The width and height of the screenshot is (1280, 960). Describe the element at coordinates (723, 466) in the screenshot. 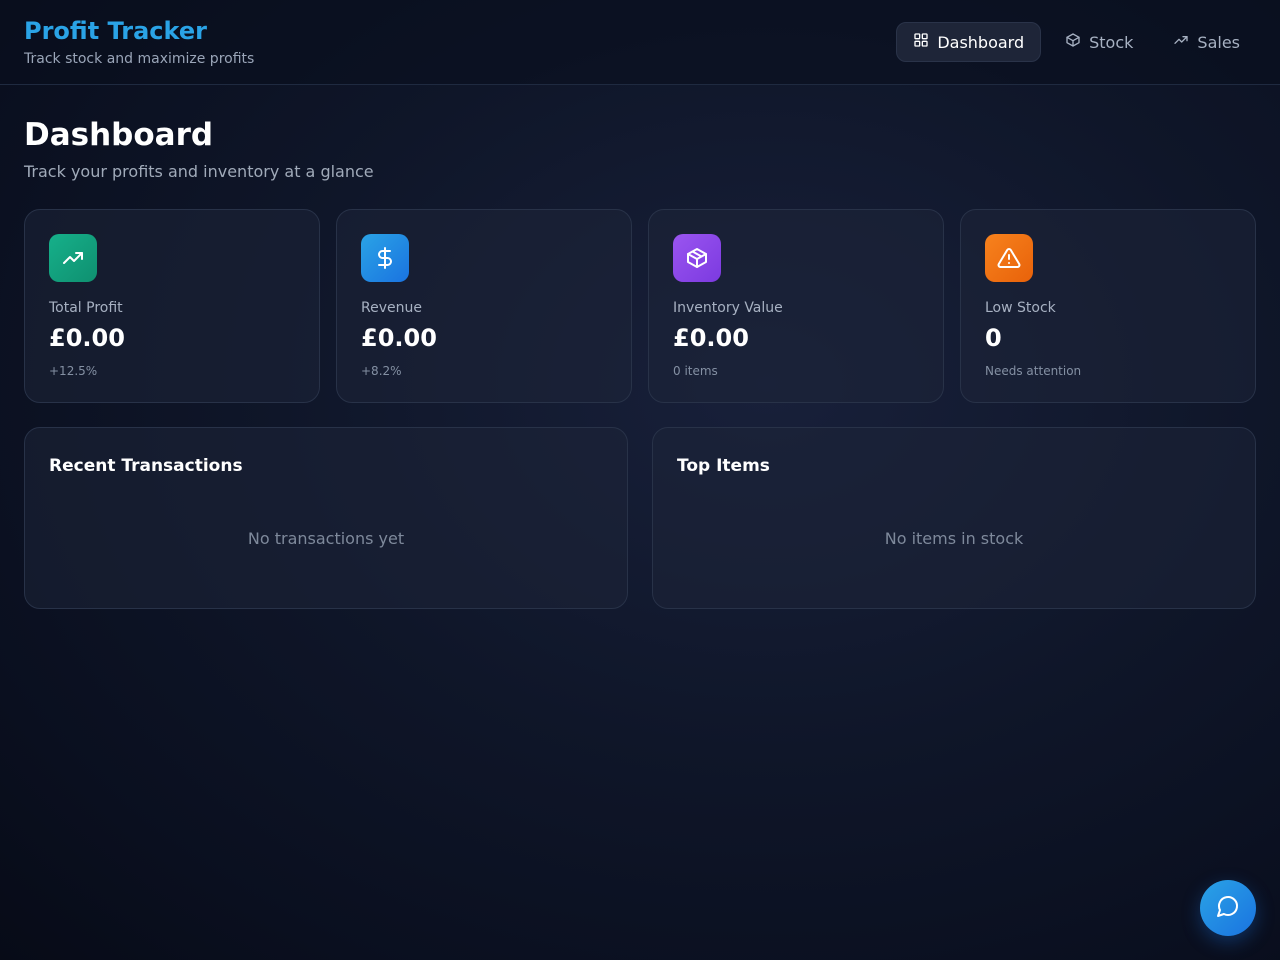

I see `panel-title: Top Items` at that location.